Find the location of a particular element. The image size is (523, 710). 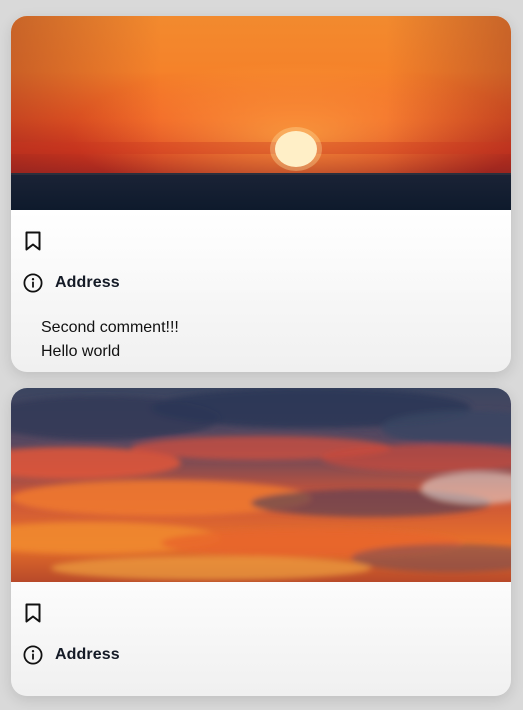

comment-text: Hello world is located at coordinates (81, 351).